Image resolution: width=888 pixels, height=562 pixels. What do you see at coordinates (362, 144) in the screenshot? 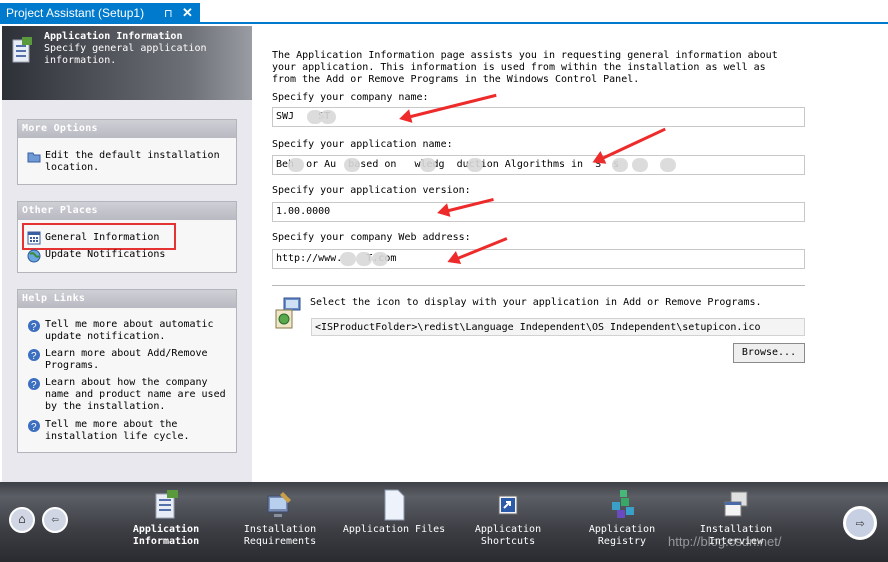
I see `application-name-label: Specify your application name:` at bounding box center [362, 144].